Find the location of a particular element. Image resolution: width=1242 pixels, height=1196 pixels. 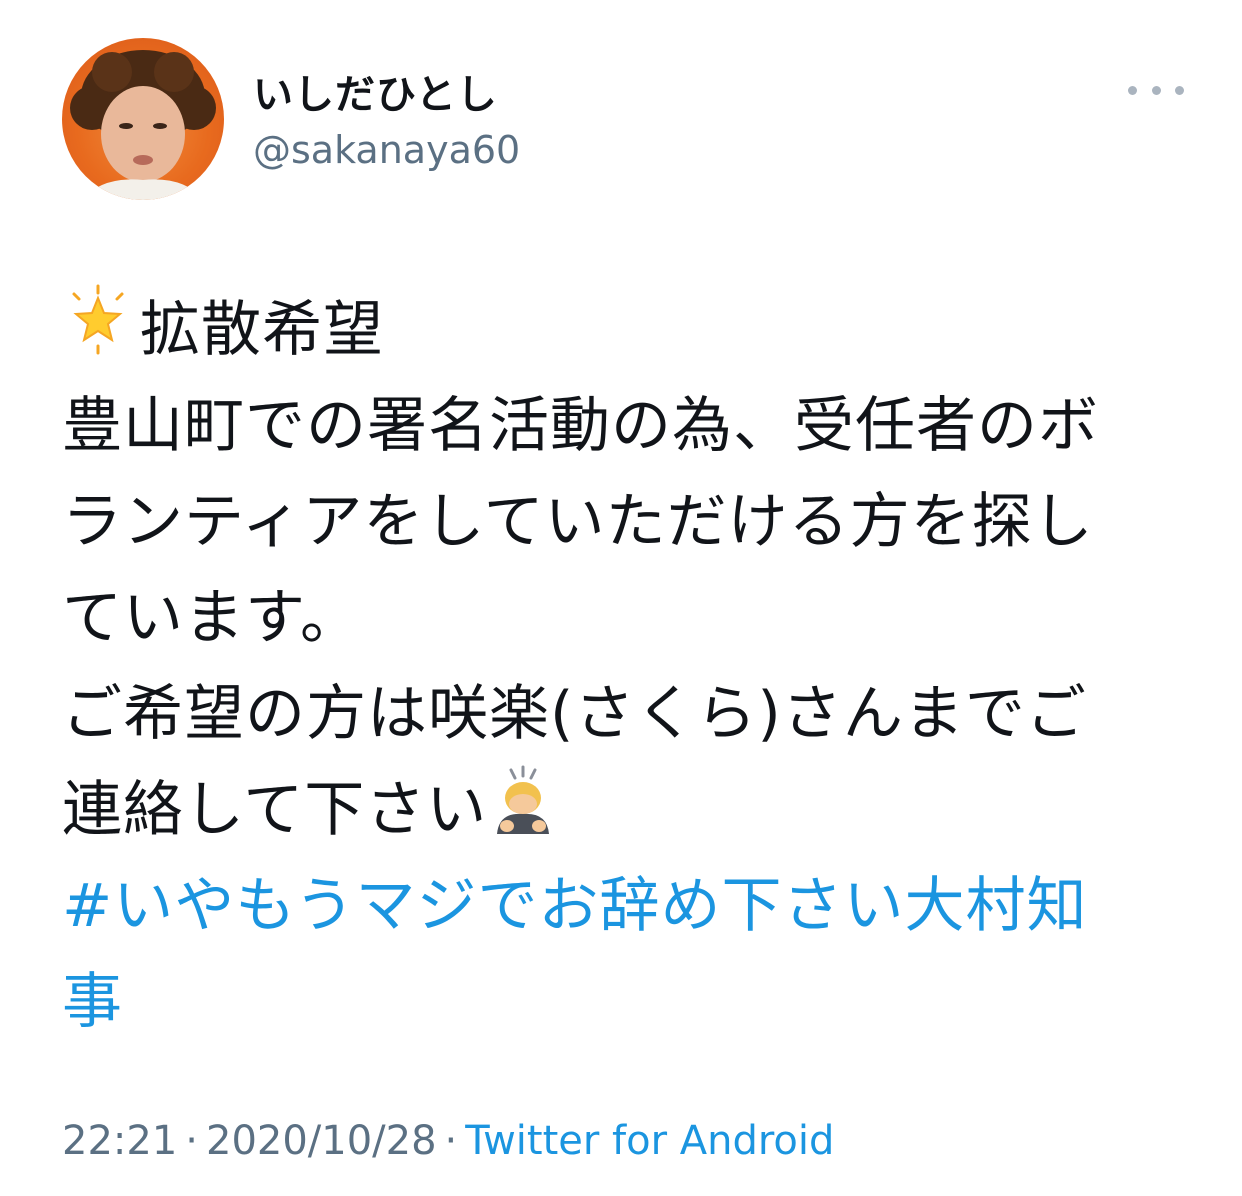

avatar is located at coordinates (143, 119).